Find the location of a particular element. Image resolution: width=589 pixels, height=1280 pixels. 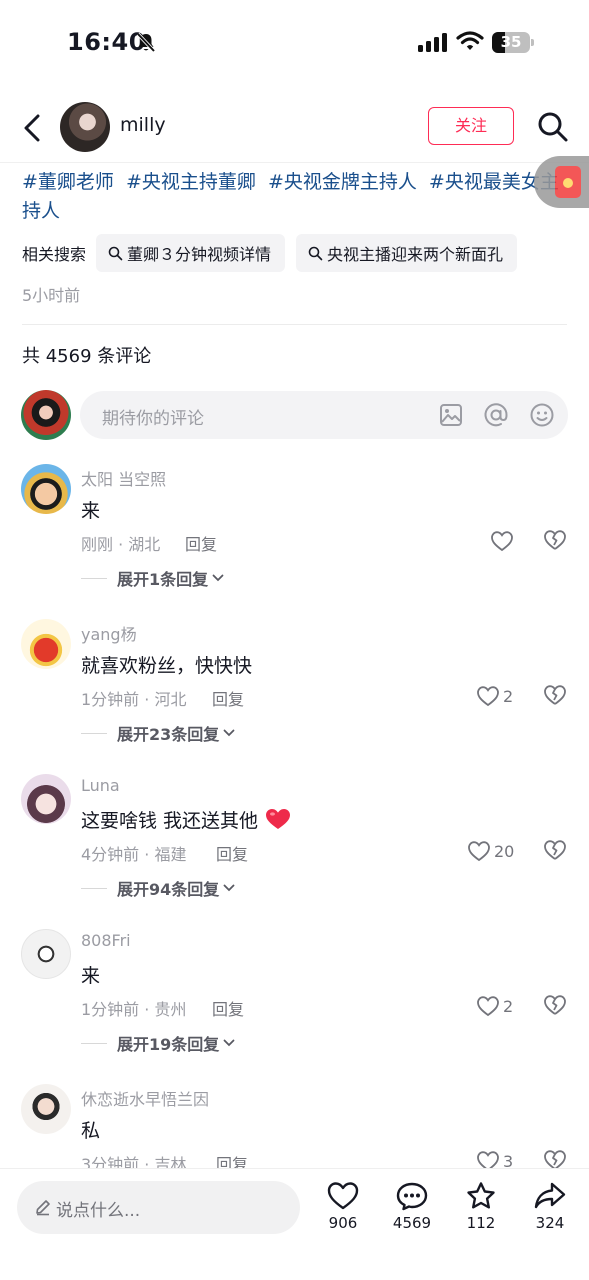

comment-action: 4569 is located at coordinates (412, 1206).